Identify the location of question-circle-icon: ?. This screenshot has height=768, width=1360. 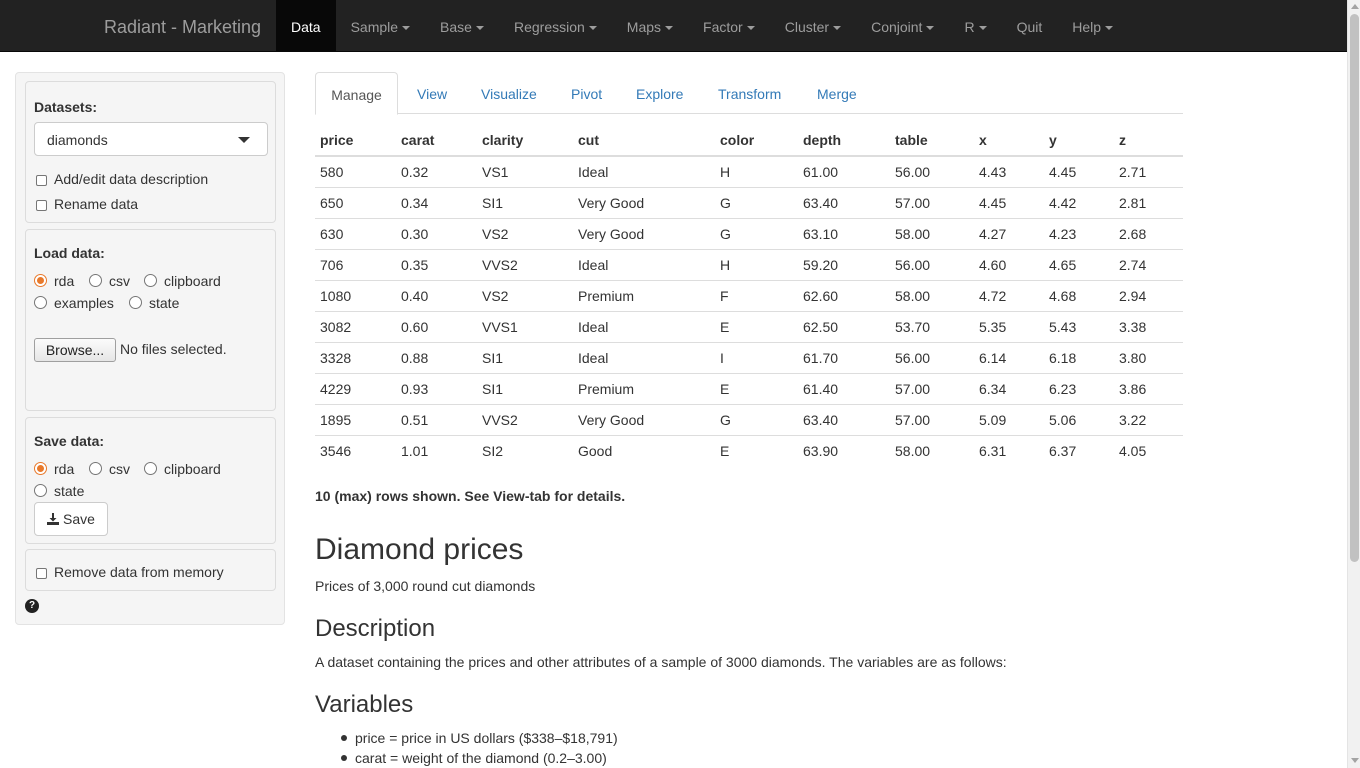
(32, 606).